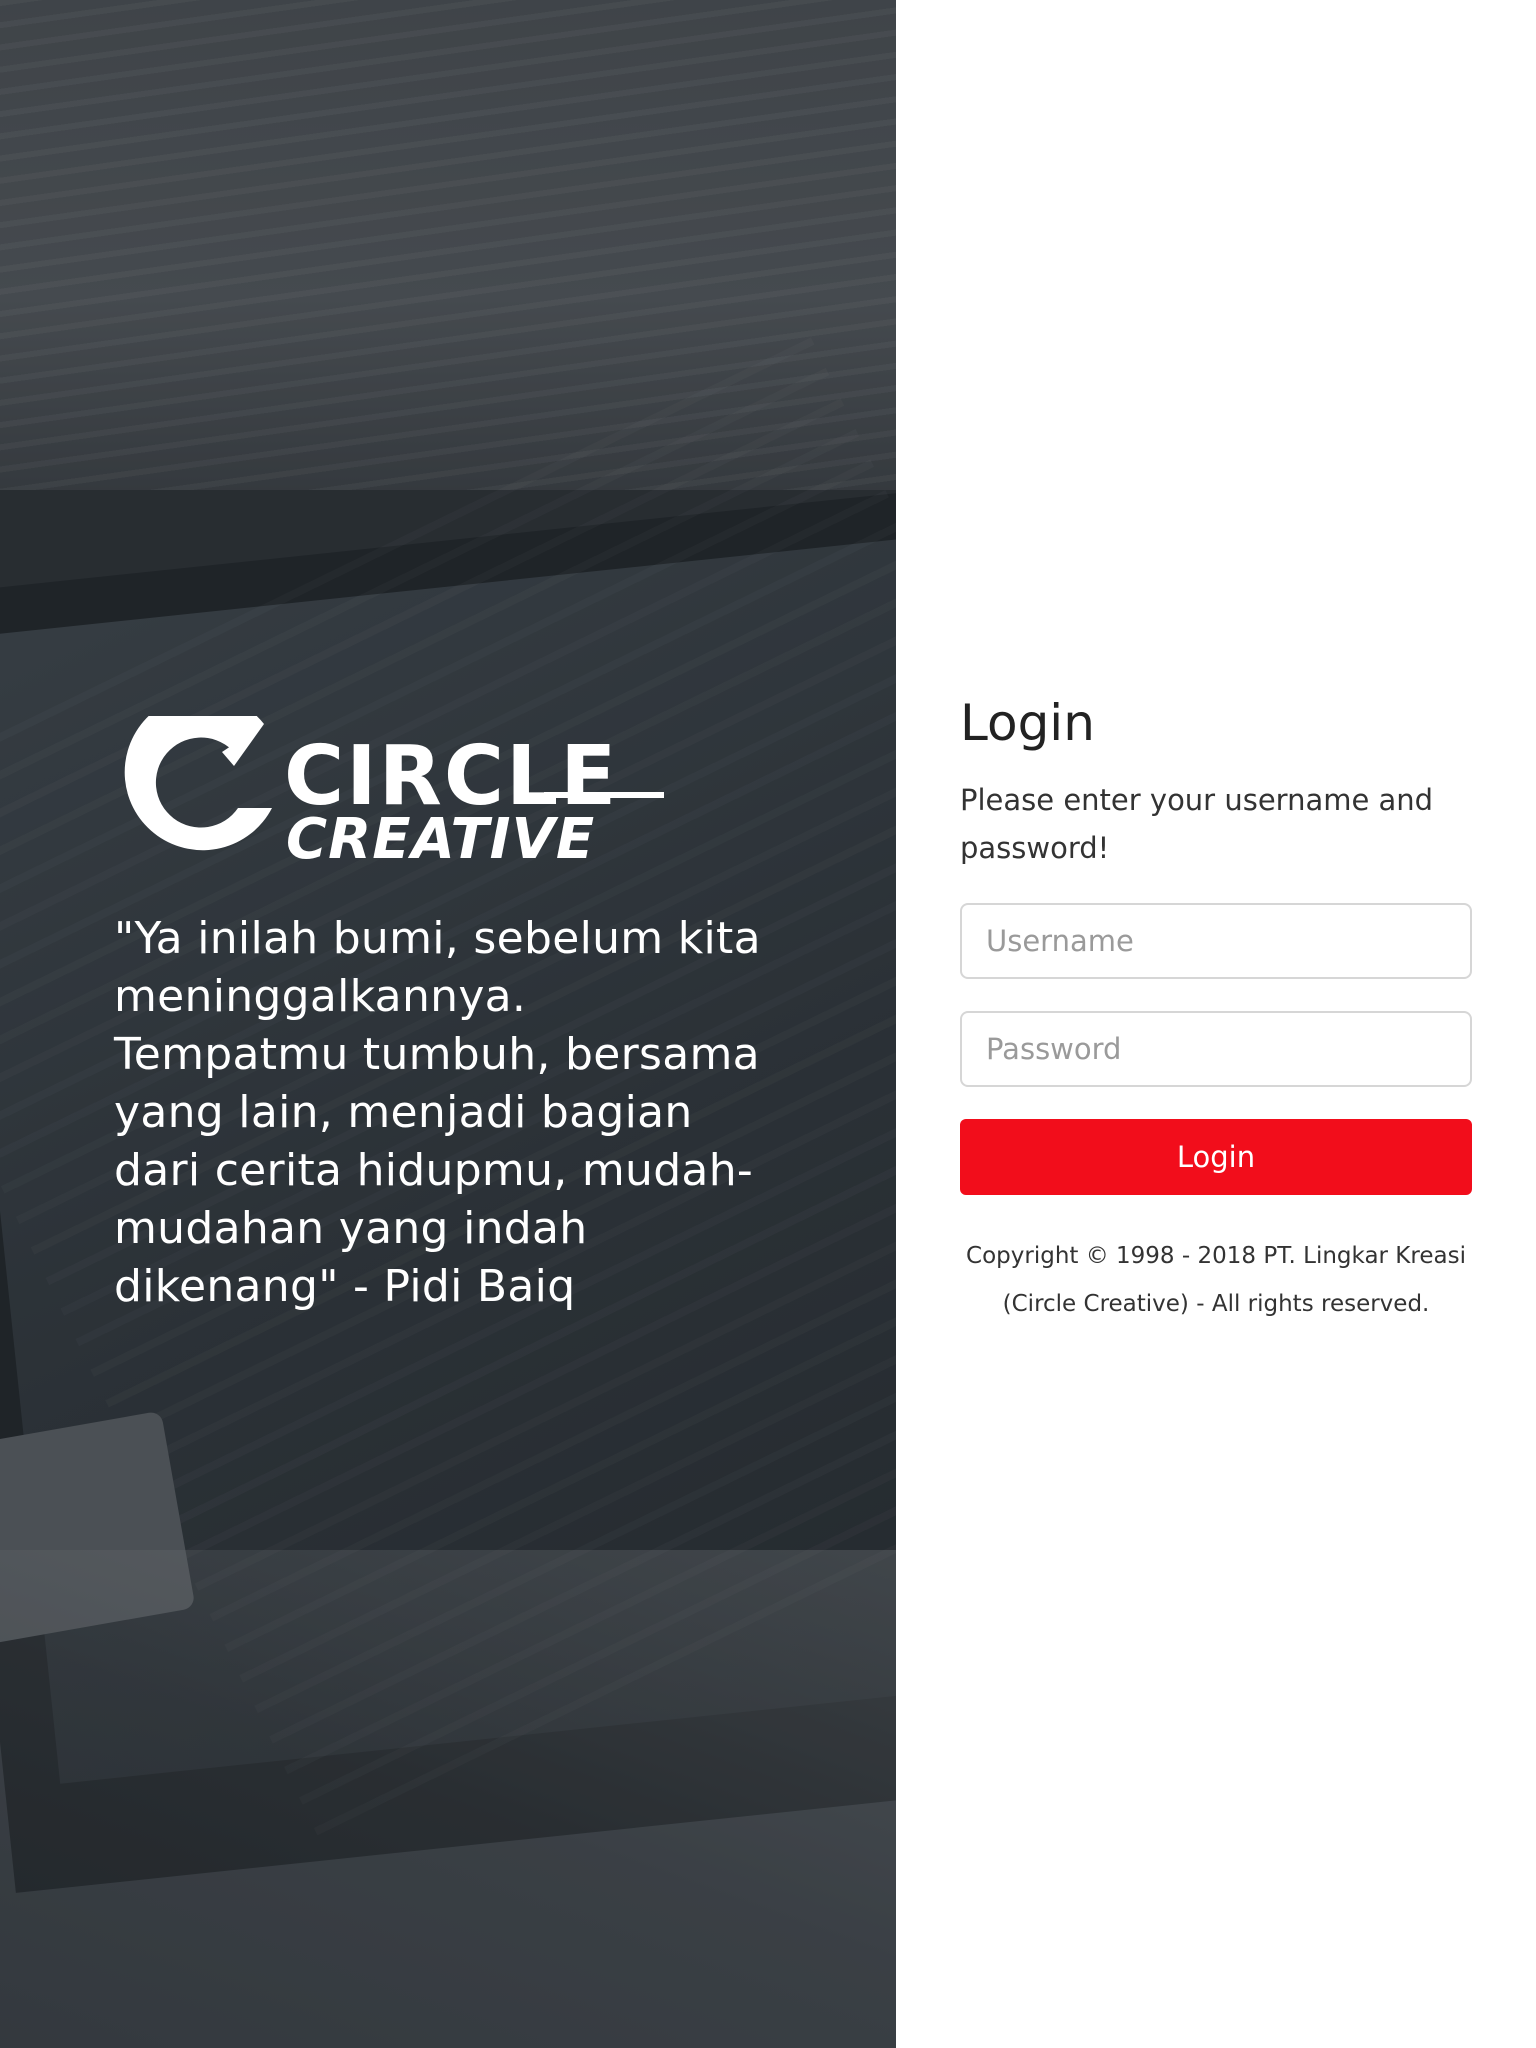 The image size is (1536, 2048). Describe the element at coordinates (1216, 941) in the screenshot. I see `username-input` at that location.